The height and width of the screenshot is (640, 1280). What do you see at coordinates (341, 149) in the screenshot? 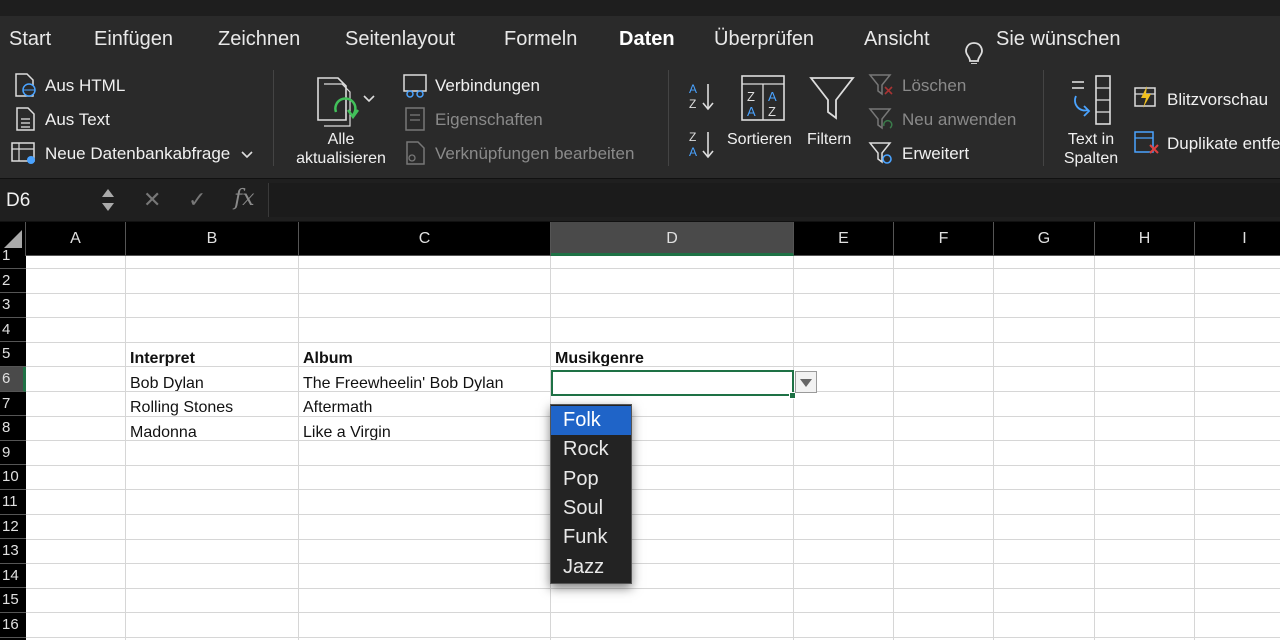
I see `refresh-all-label: Alle aktualisieren` at bounding box center [341, 149].